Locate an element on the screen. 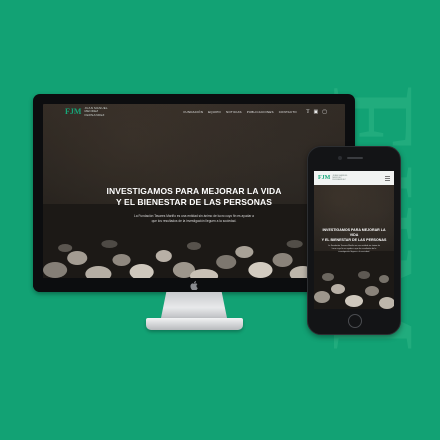  hero-headline-line1: INVESTIGAMOS PARA MEJORAR LA VIDA is located at coordinates (194, 191).